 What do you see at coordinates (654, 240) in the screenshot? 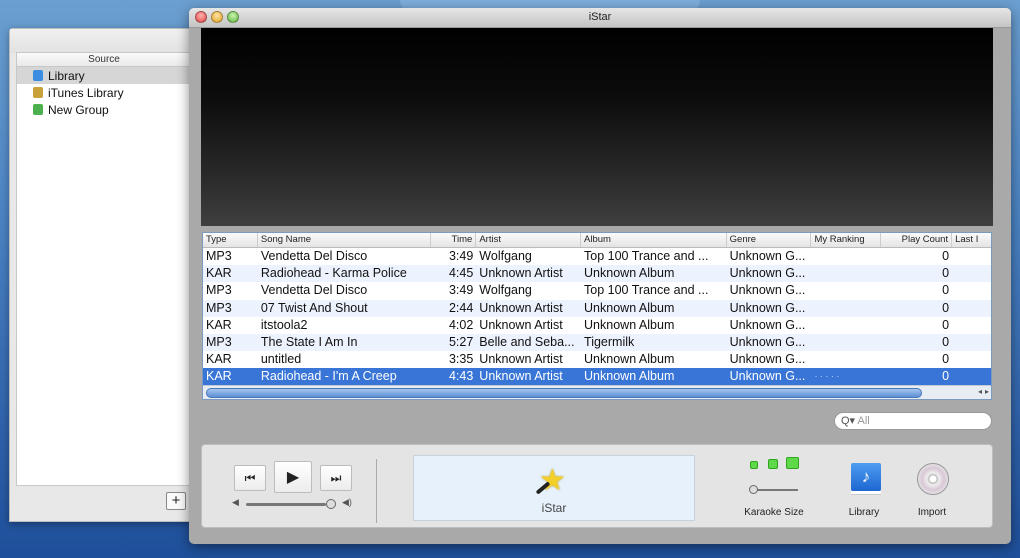
I see `column-header-album: Album` at bounding box center [654, 240].